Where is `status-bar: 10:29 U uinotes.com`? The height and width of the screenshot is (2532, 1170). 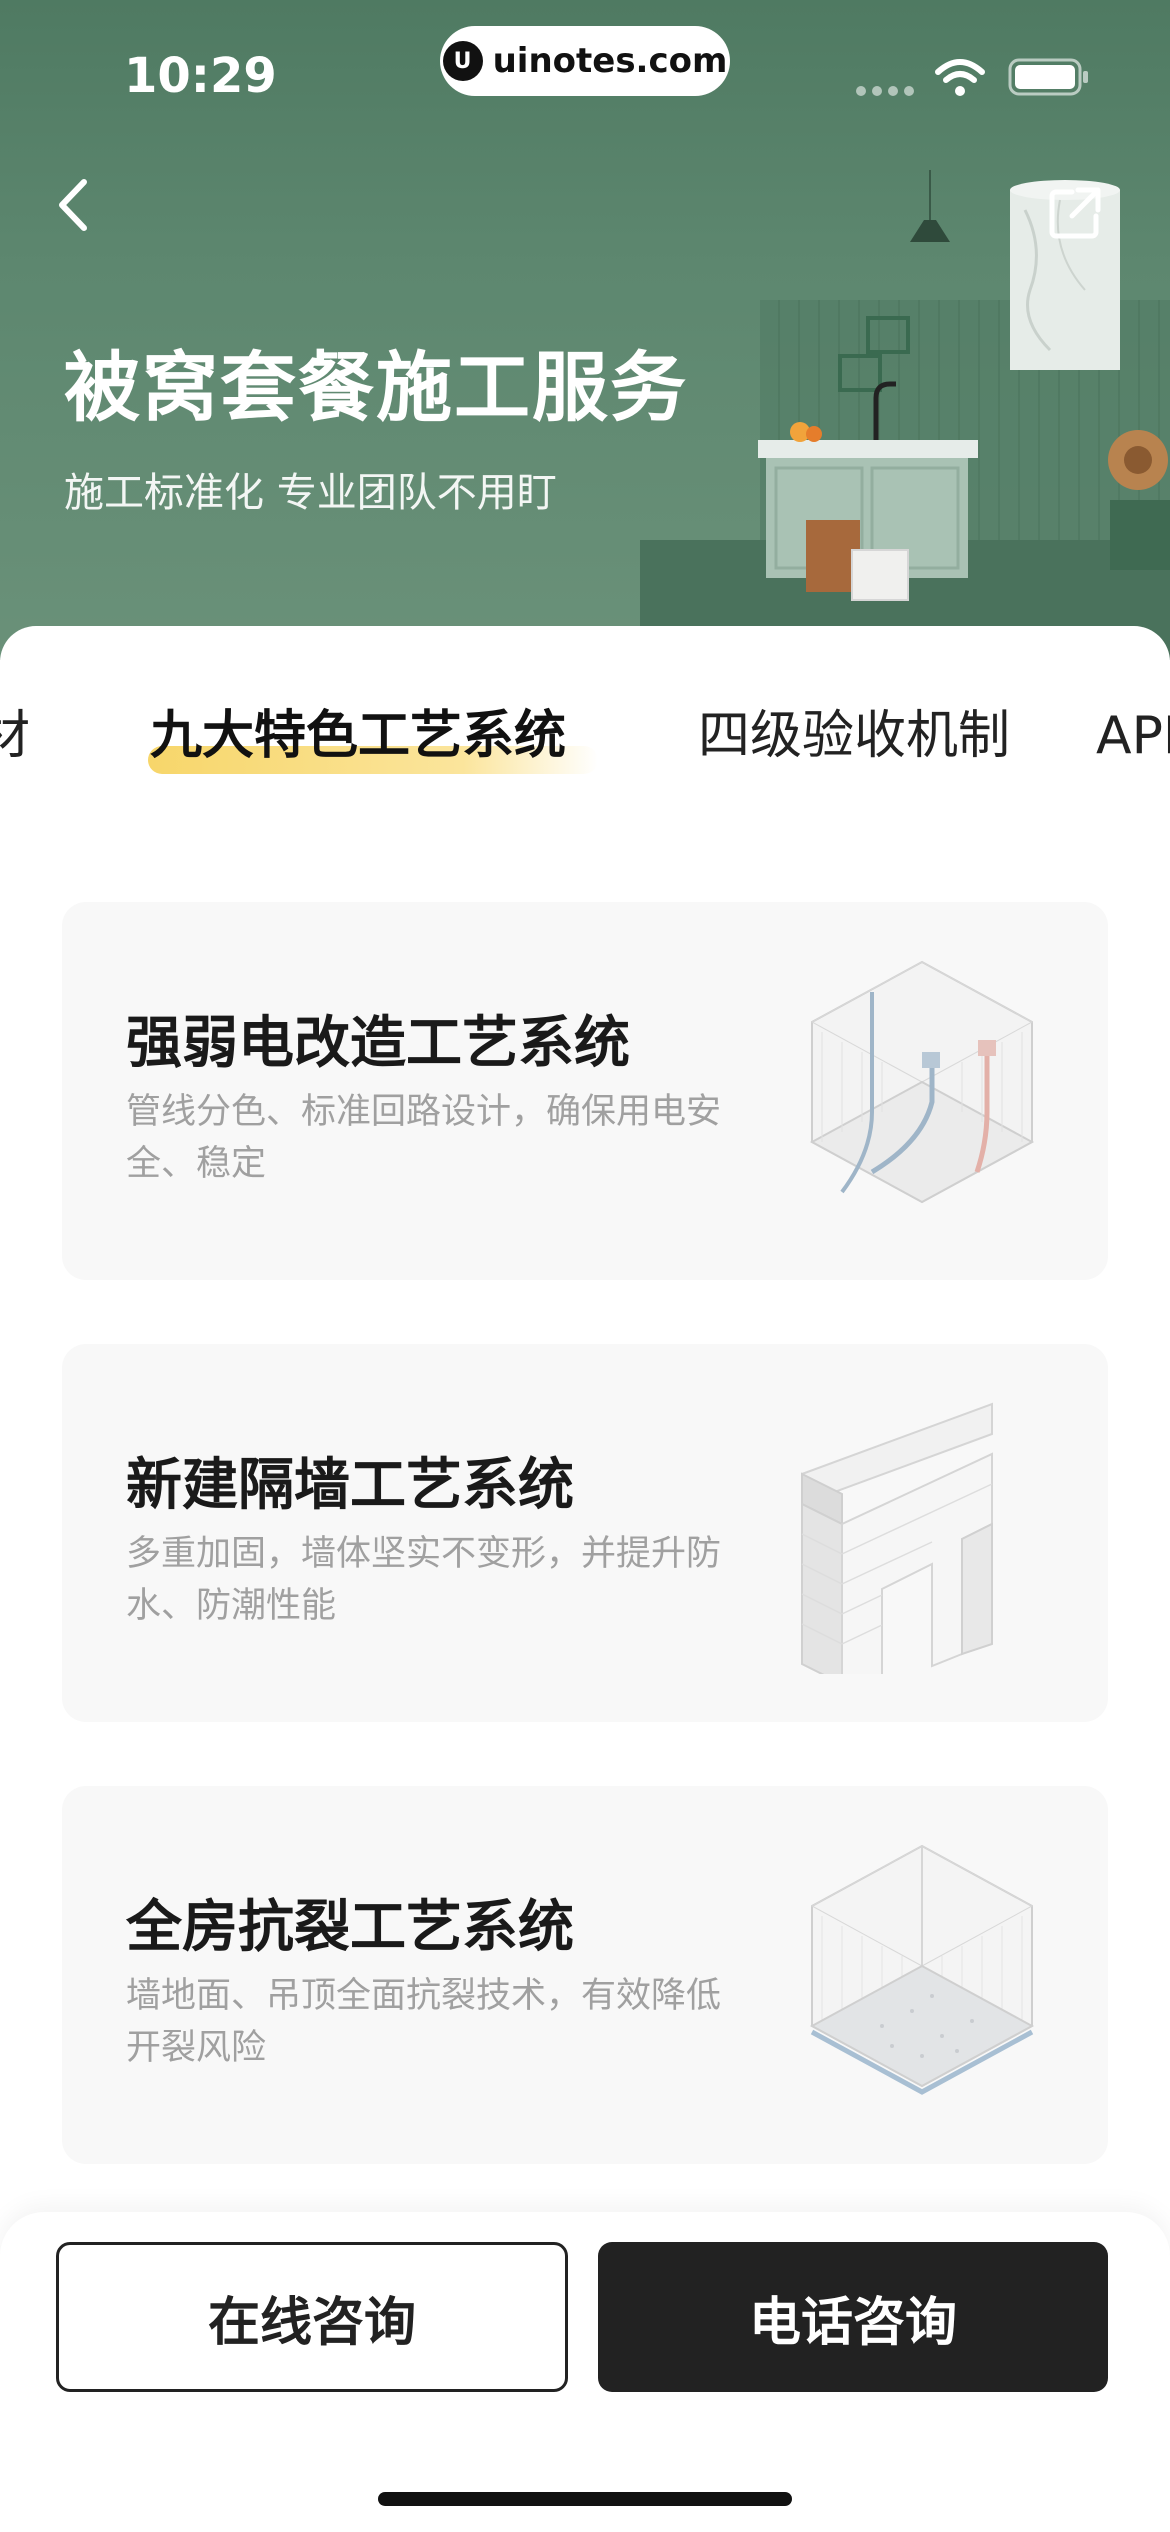 status-bar: 10:29 U uinotes.com is located at coordinates (585, 75).